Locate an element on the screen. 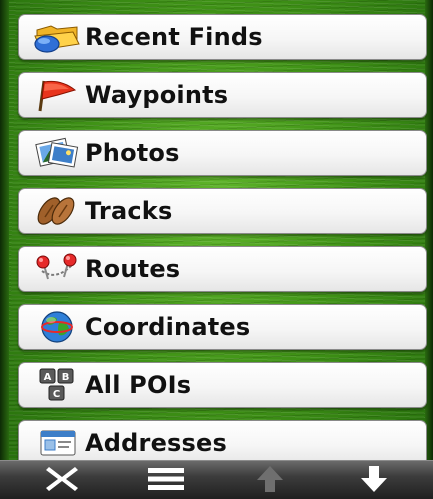 This screenshot has height=499, width=433. menu-item-label: Routes is located at coordinates (133, 269).